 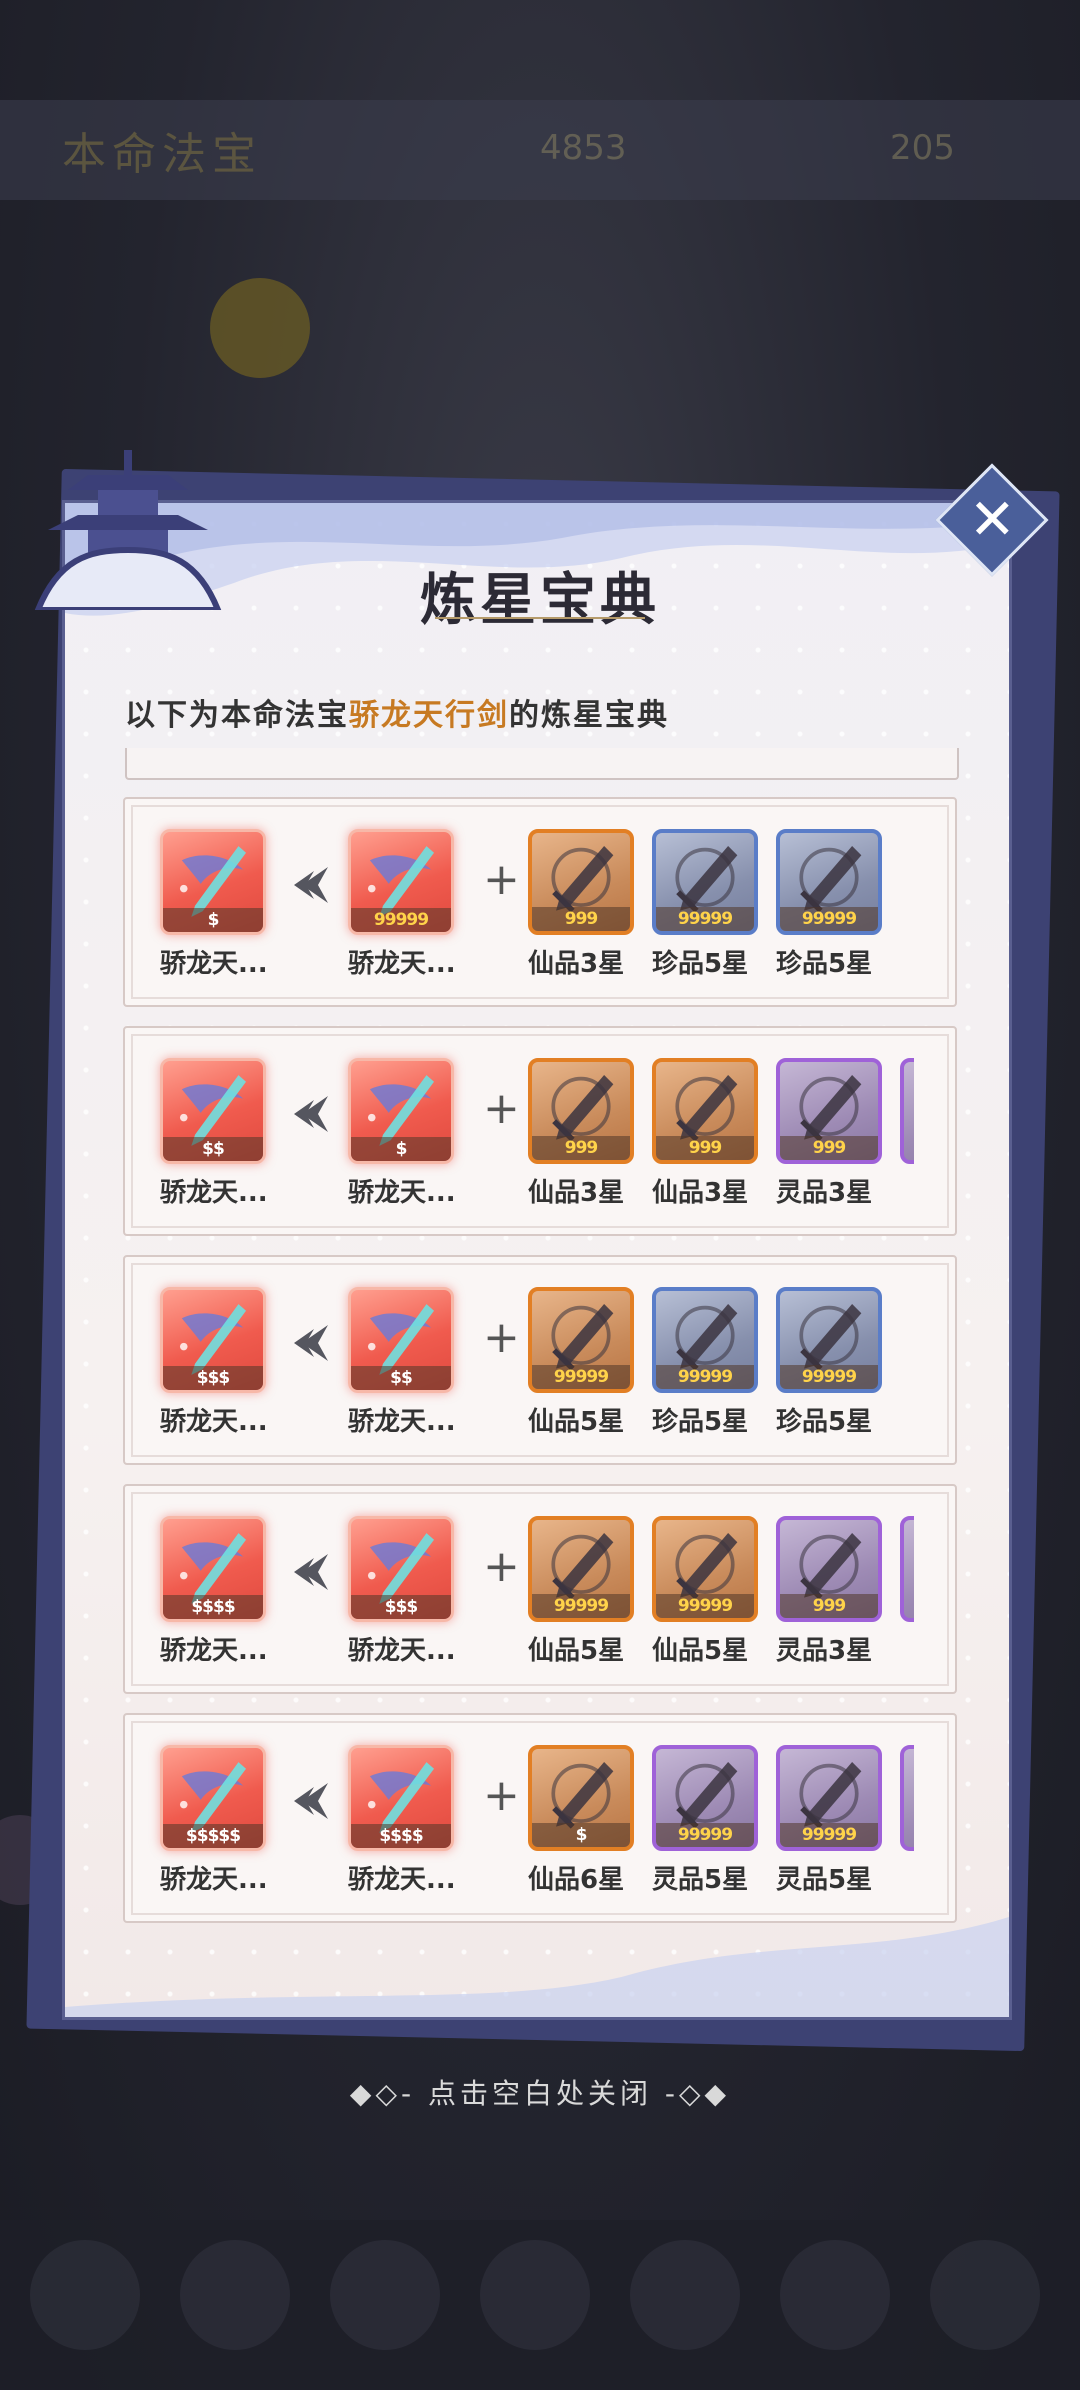 I want to click on base-item-icon: $$$, so click(x=401, y=1569).